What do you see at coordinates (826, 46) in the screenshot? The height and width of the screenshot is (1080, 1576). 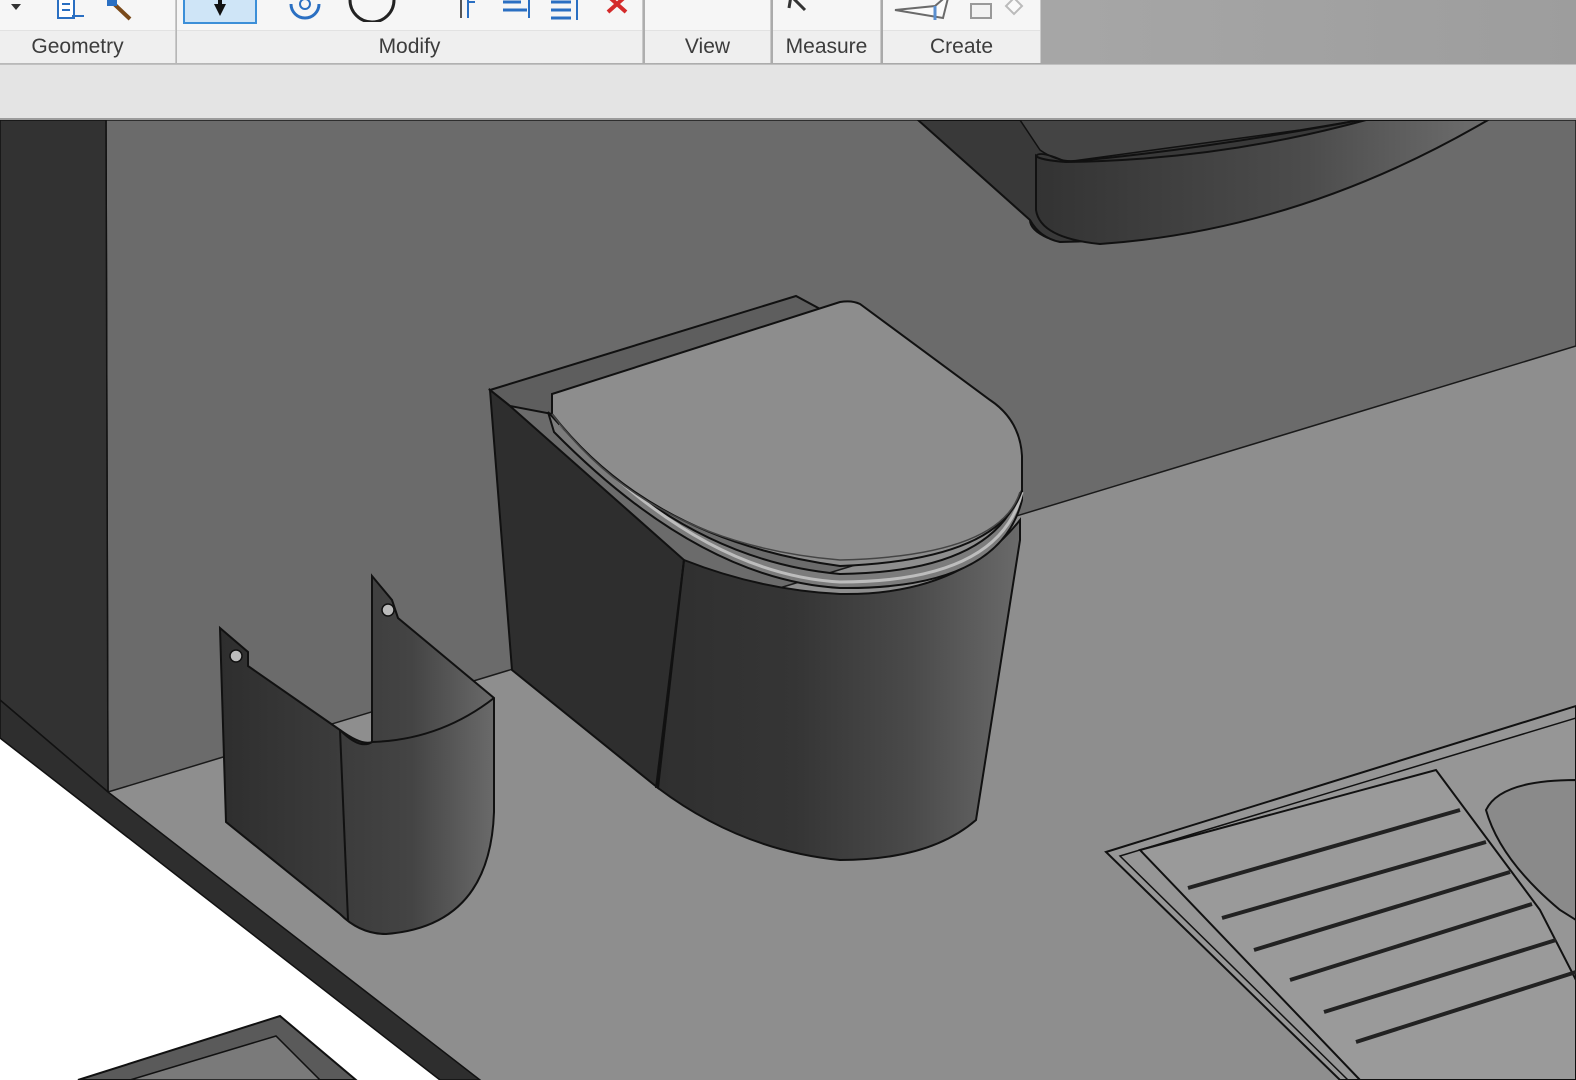 I see `panel-title-measure: Measure` at bounding box center [826, 46].